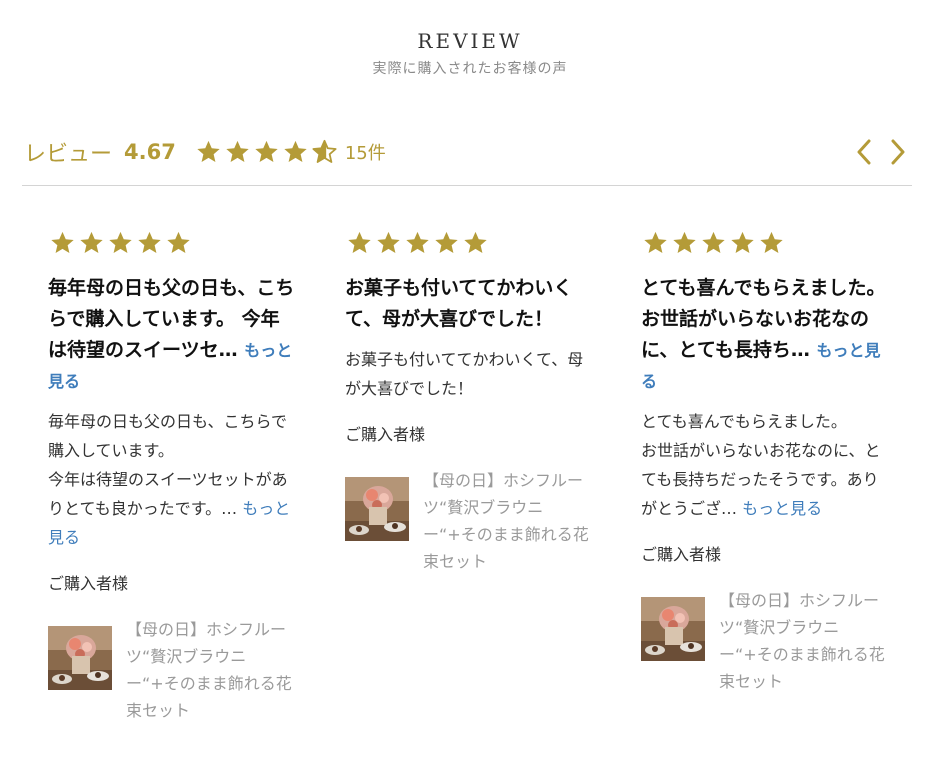 This screenshot has height=760, width=940. Describe the element at coordinates (365, 153) in the screenshot. I see `review-count: 15件` at that location.